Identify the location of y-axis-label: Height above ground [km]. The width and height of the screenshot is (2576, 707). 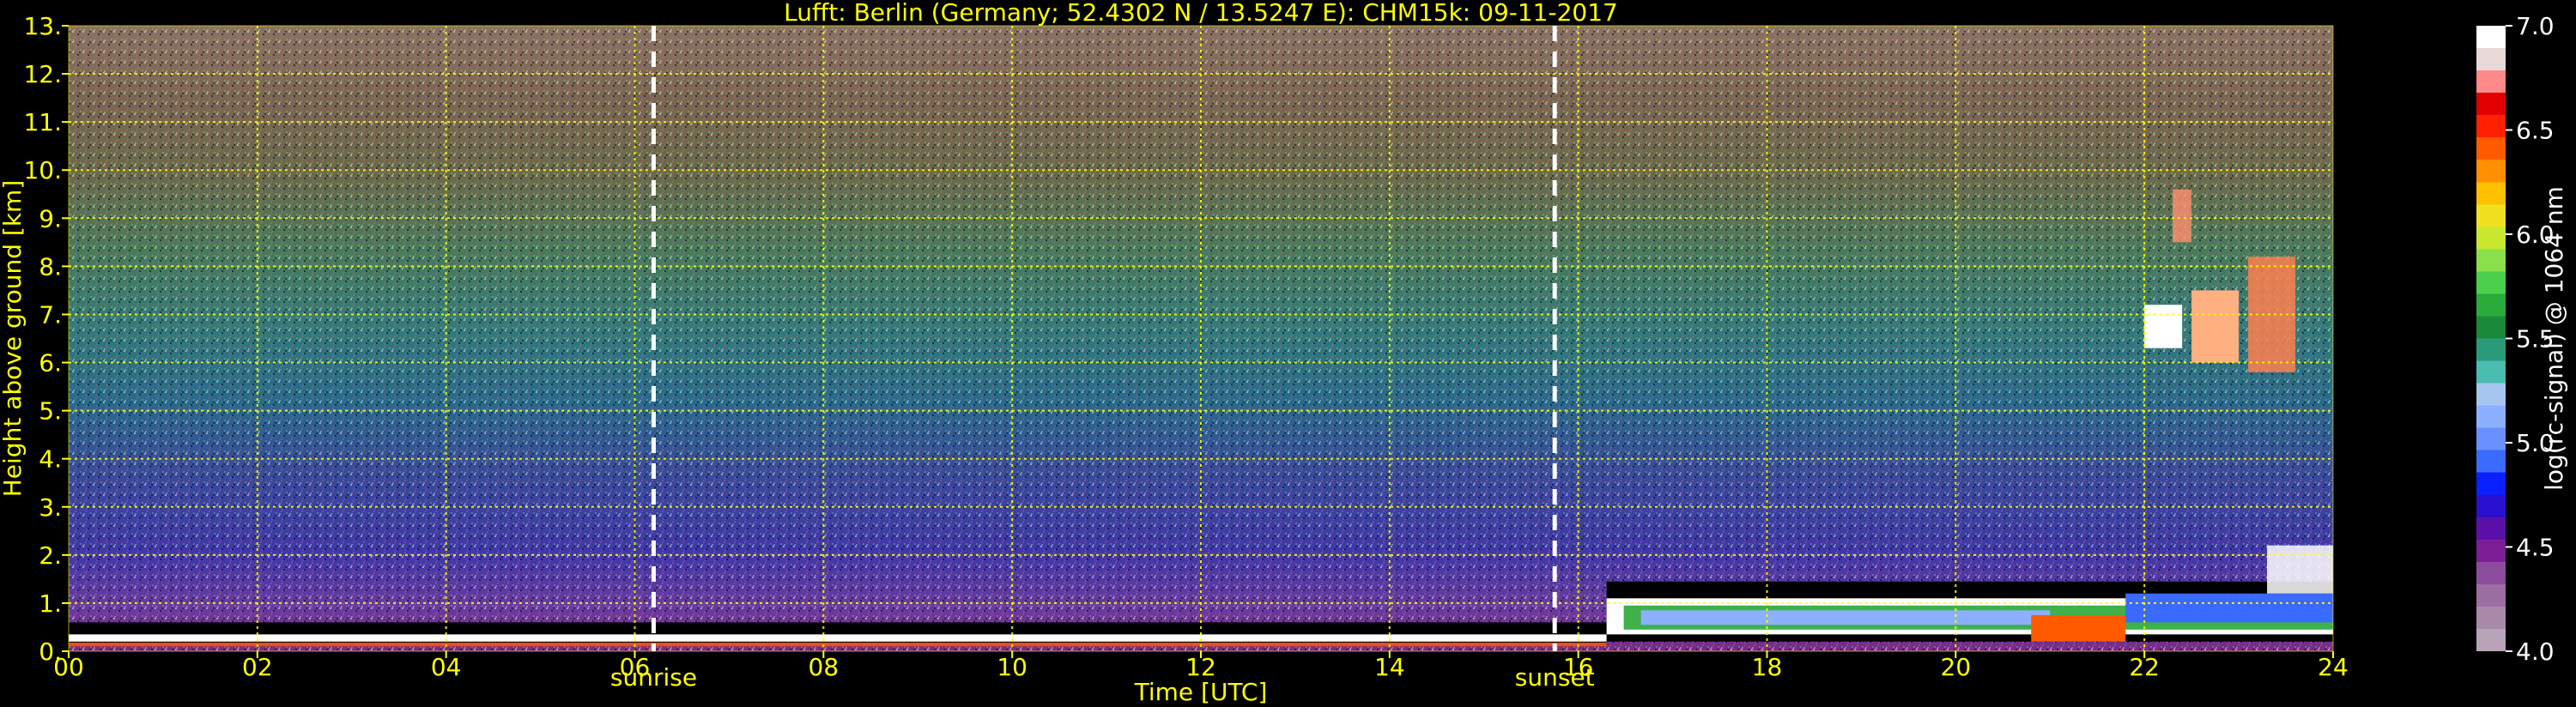
(13, 339).